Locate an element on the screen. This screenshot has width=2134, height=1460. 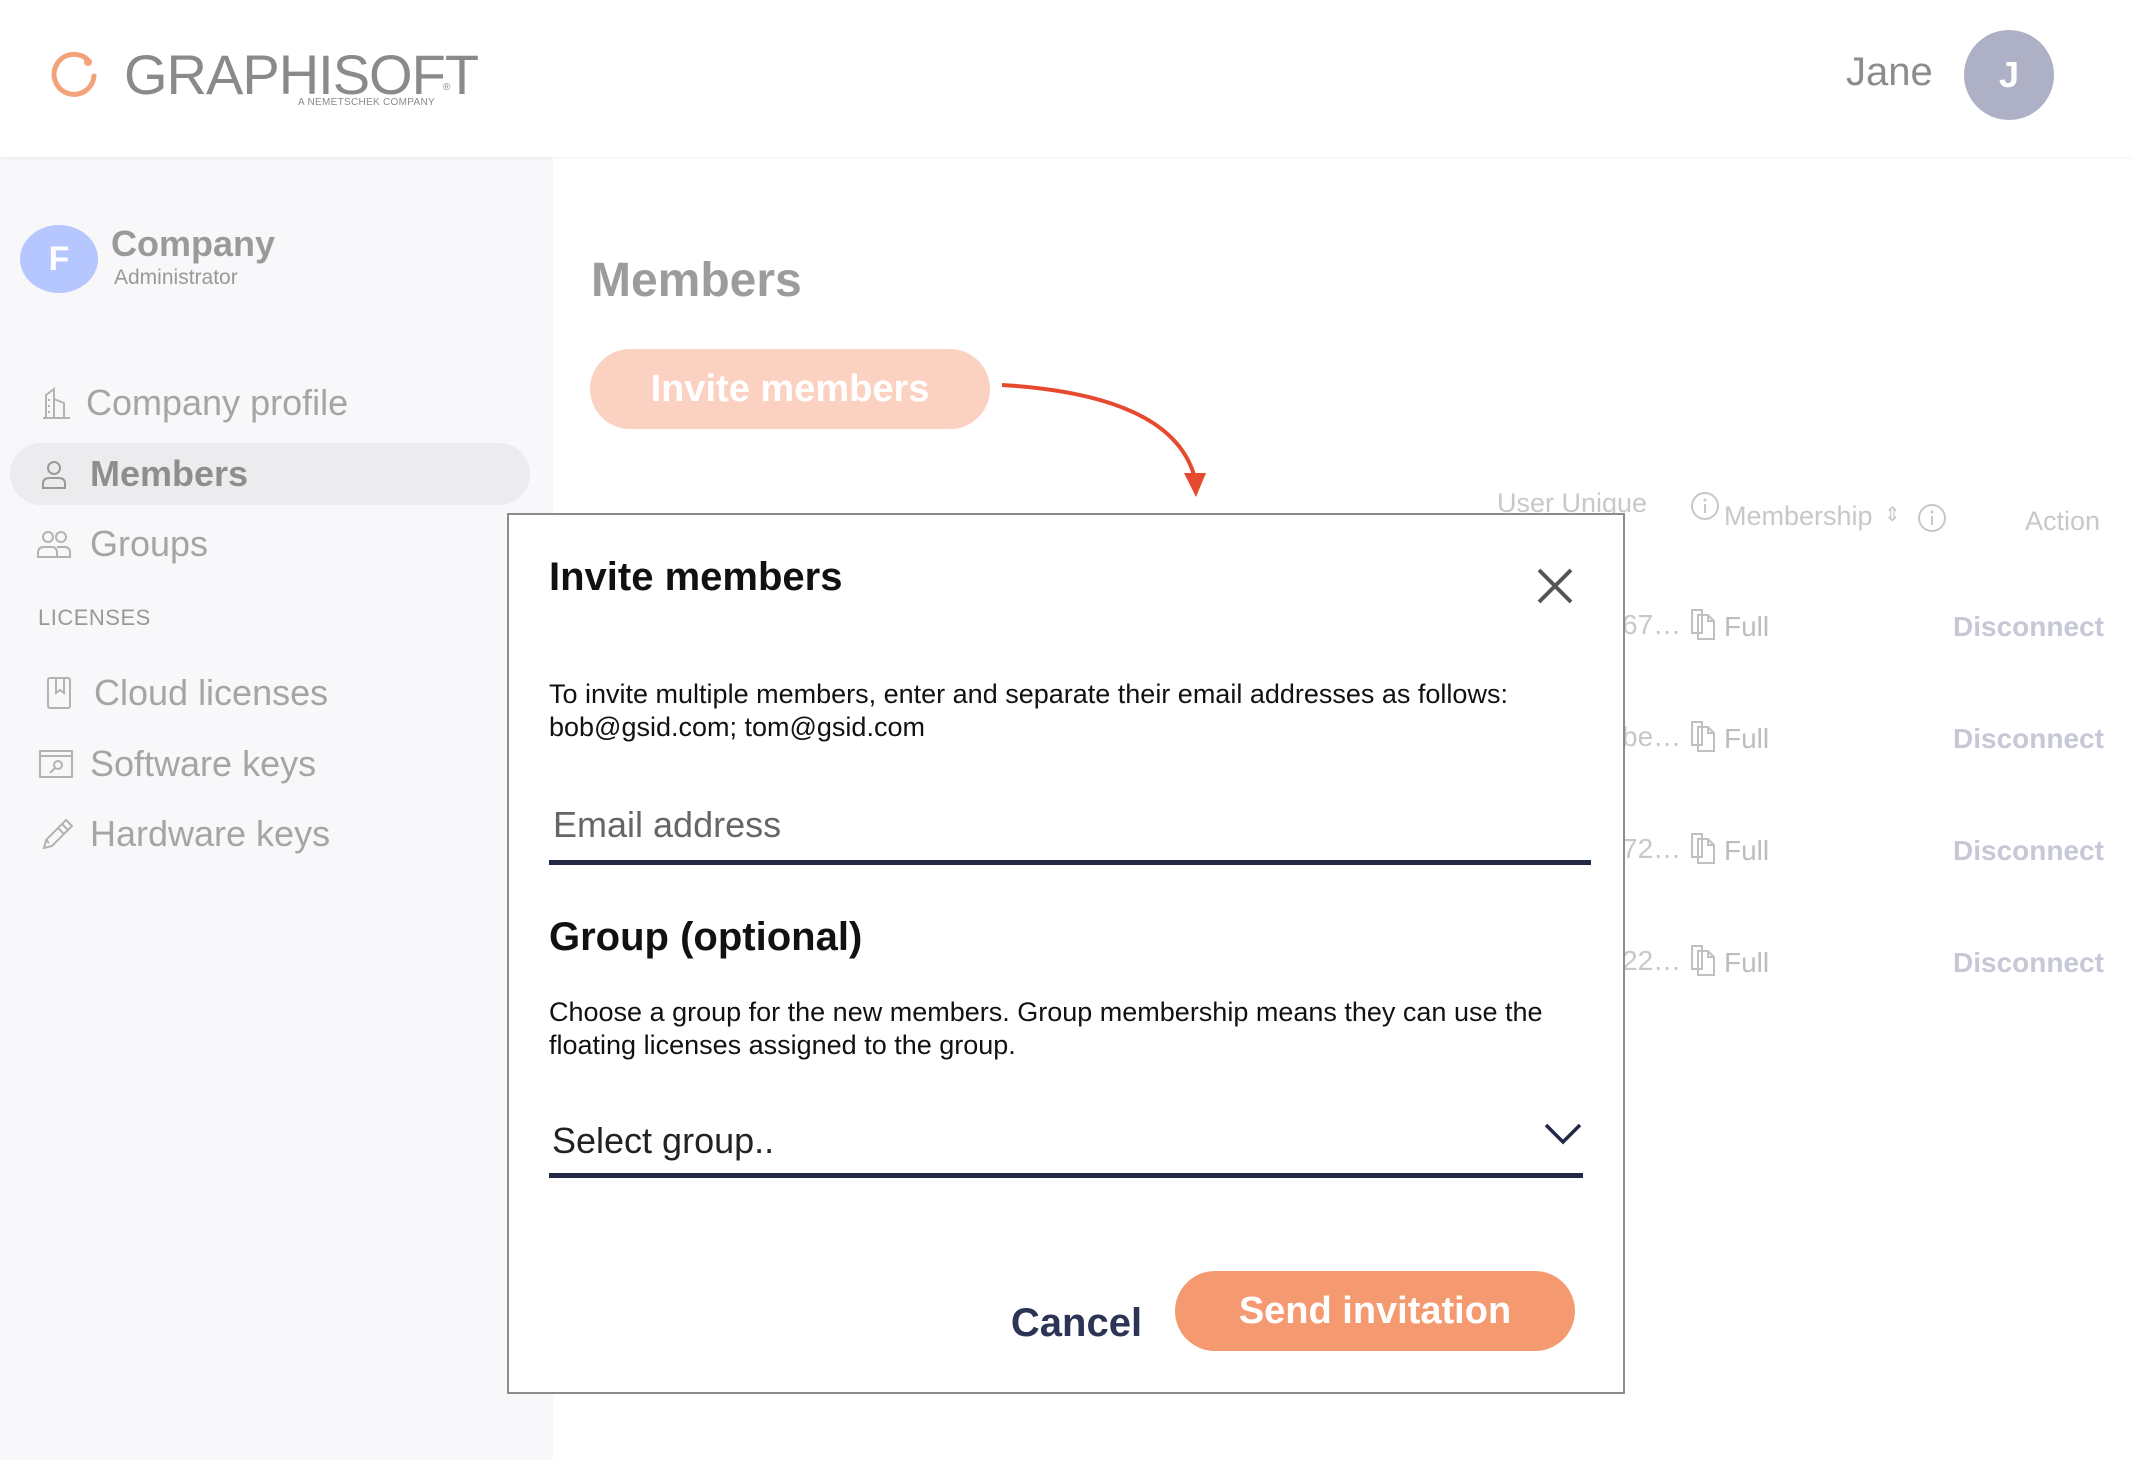
building-icon is located at coordinates (56, 403).